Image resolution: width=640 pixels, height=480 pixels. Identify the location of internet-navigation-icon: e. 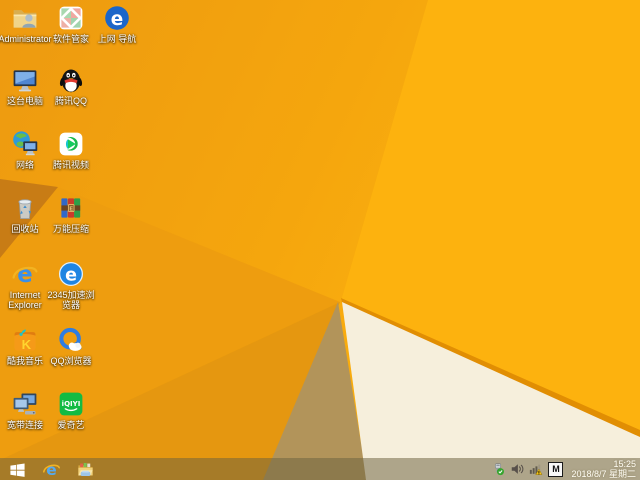
(117, 18).